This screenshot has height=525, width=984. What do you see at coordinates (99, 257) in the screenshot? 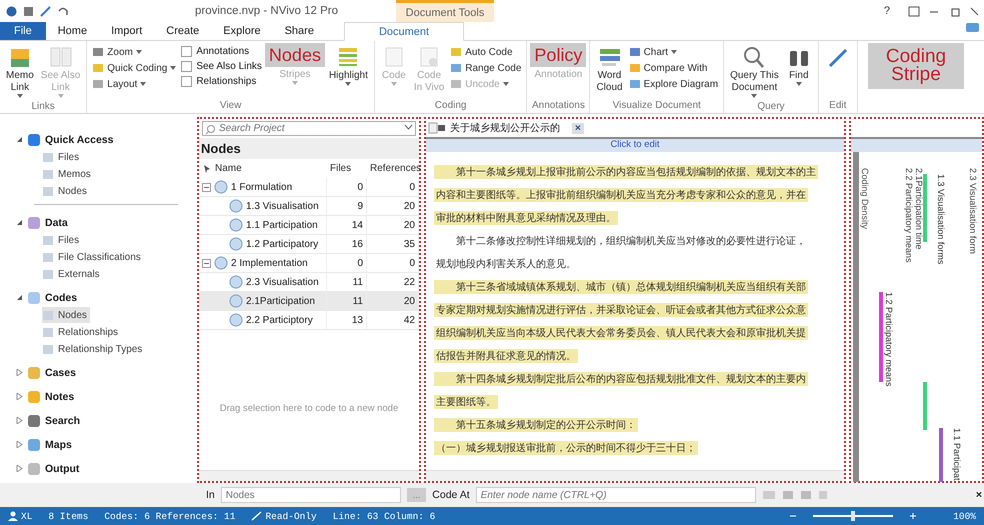
I see `nav-item: File Classifications` at bounding box center [99, 257].